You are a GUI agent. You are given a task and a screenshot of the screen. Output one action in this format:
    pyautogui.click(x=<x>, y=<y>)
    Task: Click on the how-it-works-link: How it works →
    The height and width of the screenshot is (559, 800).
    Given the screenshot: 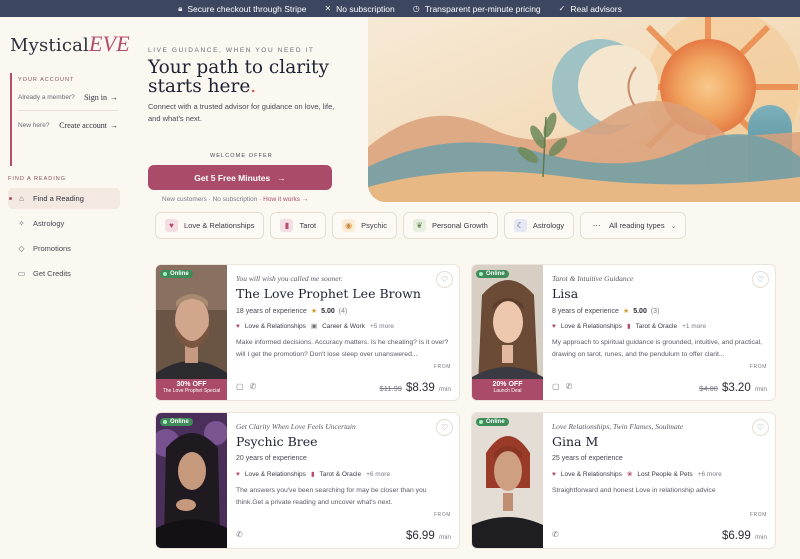 What is the action you would take?
    pyautogui.click(x=285, y=199)
    